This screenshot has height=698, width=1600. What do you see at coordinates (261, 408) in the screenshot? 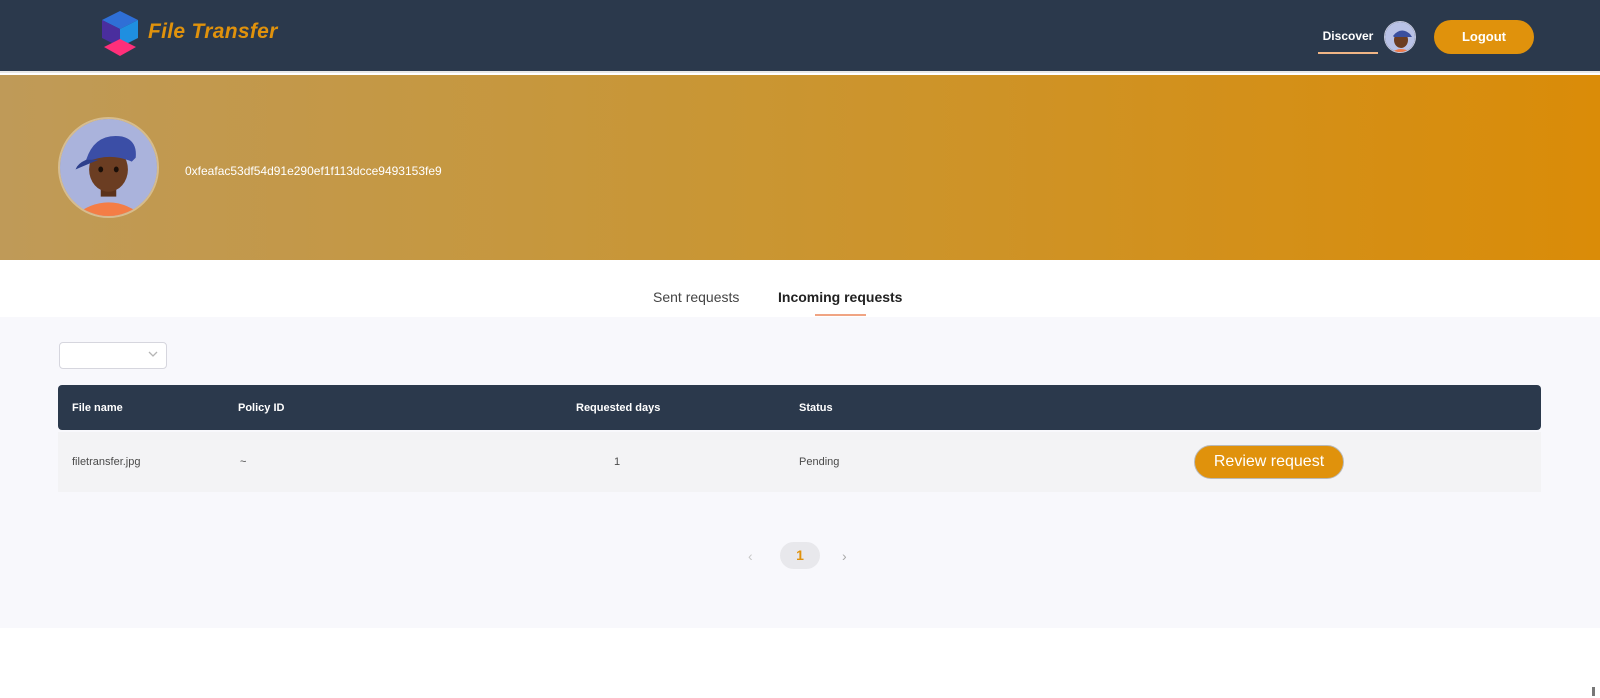
I see `column-header-policy-id: Policy ID` at bounding box center [261, 408].